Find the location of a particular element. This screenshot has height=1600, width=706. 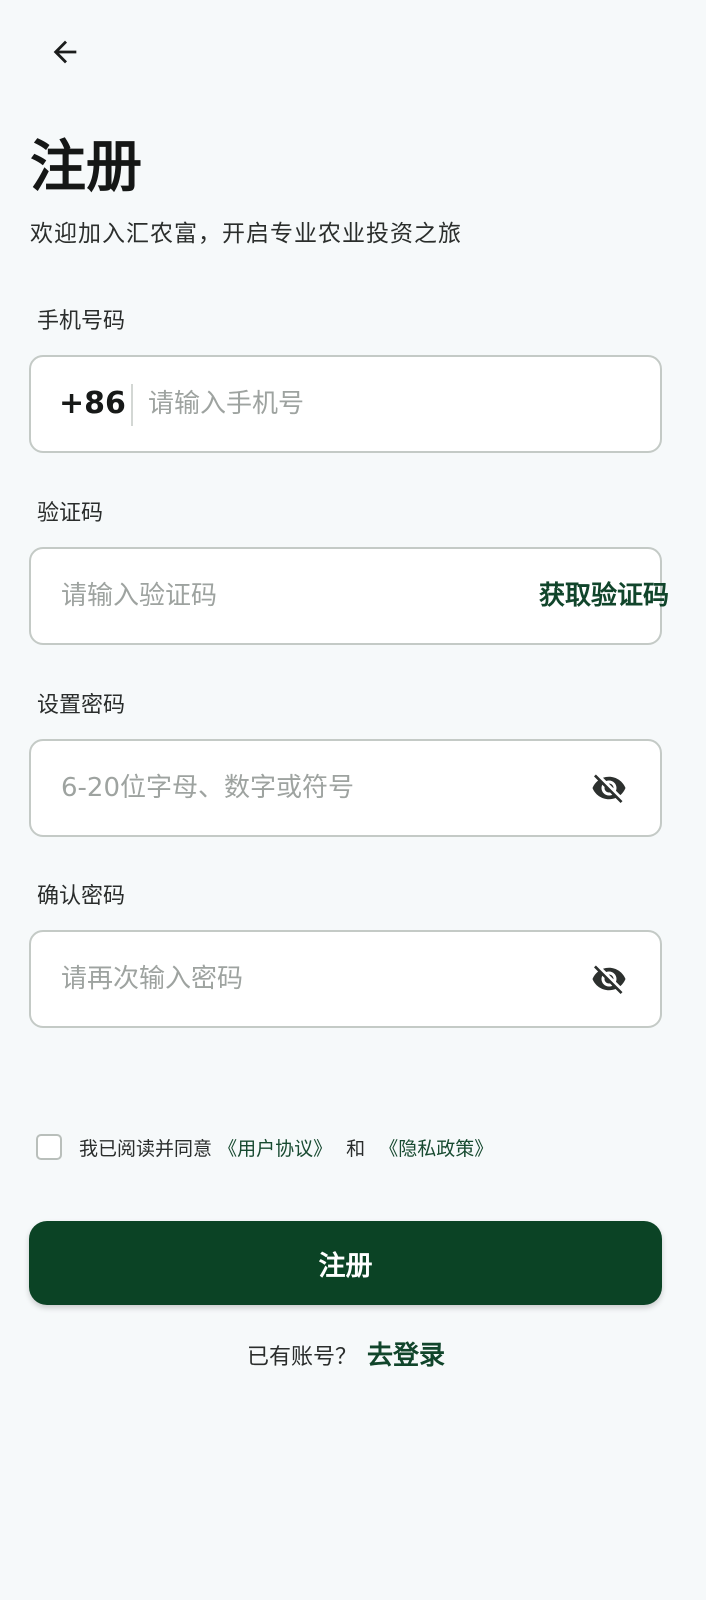

login-link: 去登录 is located at coordinates (406, 1353).